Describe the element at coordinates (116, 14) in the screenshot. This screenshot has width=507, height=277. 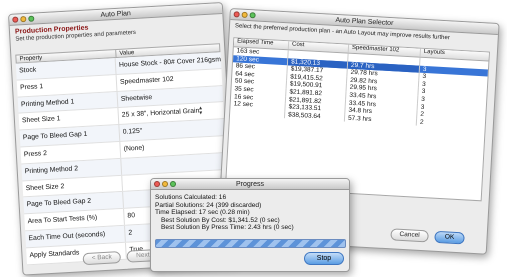
I see `auto-plan-title: Auto Plan` at that location.